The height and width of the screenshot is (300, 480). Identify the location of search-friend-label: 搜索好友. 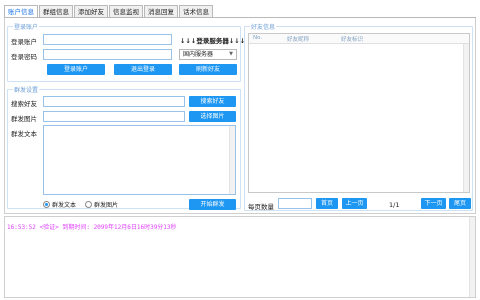
(24, 104).